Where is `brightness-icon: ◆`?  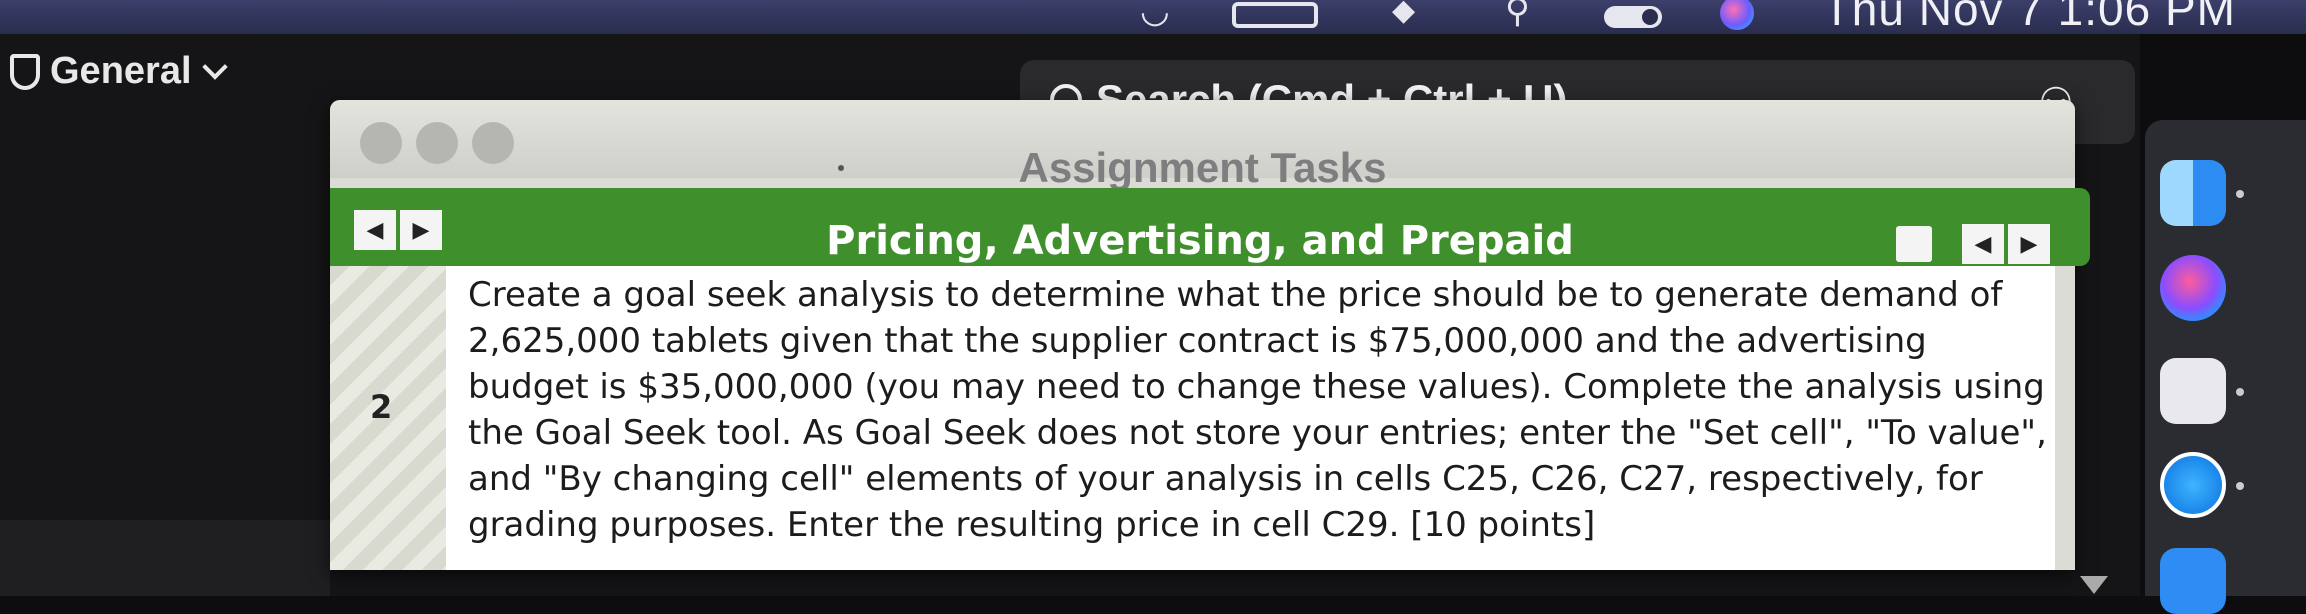 brightness-icon: ◆ is located at coordinates (1403, 14).